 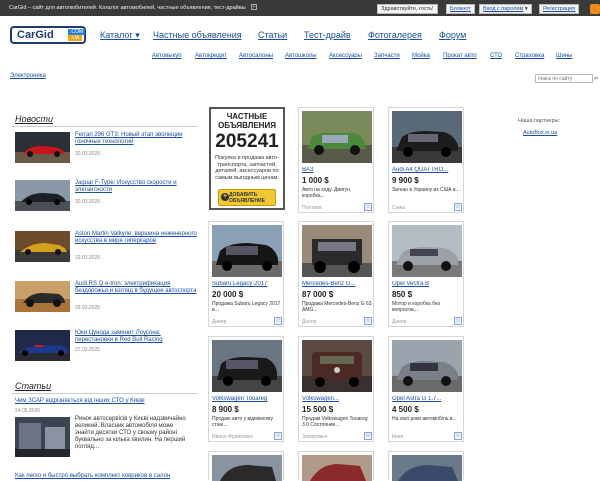 I want to click on listing-city: Запорожье, so click(x=315, y=437).